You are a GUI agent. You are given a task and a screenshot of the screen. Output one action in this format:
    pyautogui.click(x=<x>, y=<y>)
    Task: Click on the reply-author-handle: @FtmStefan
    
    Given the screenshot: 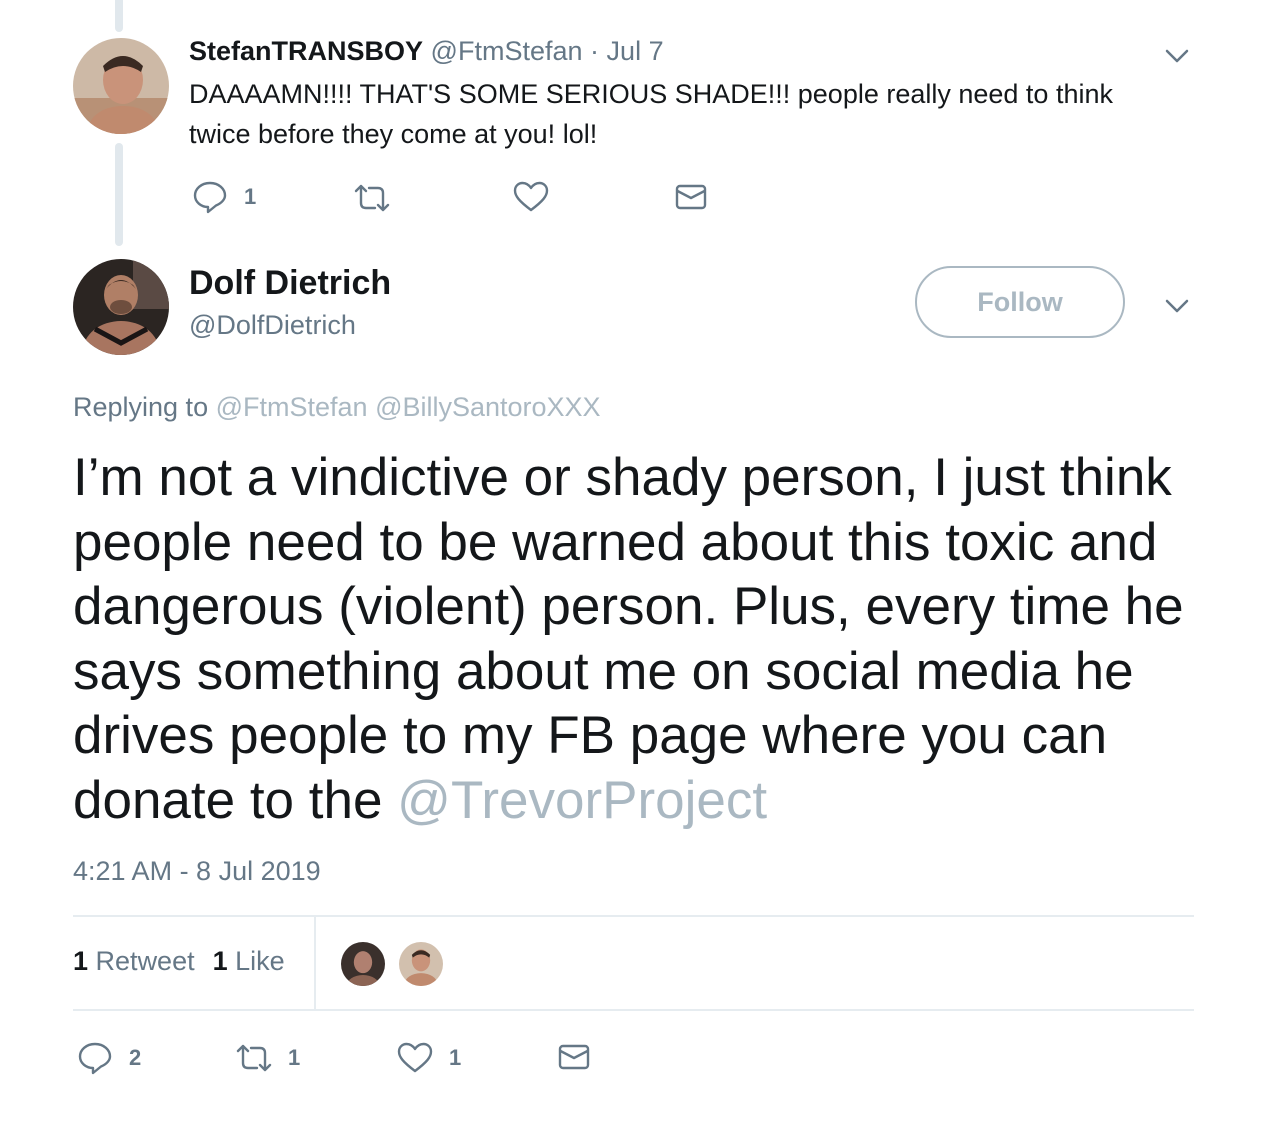 What is the action you would take?
    pyautogui.click(x=507, y=51)
    